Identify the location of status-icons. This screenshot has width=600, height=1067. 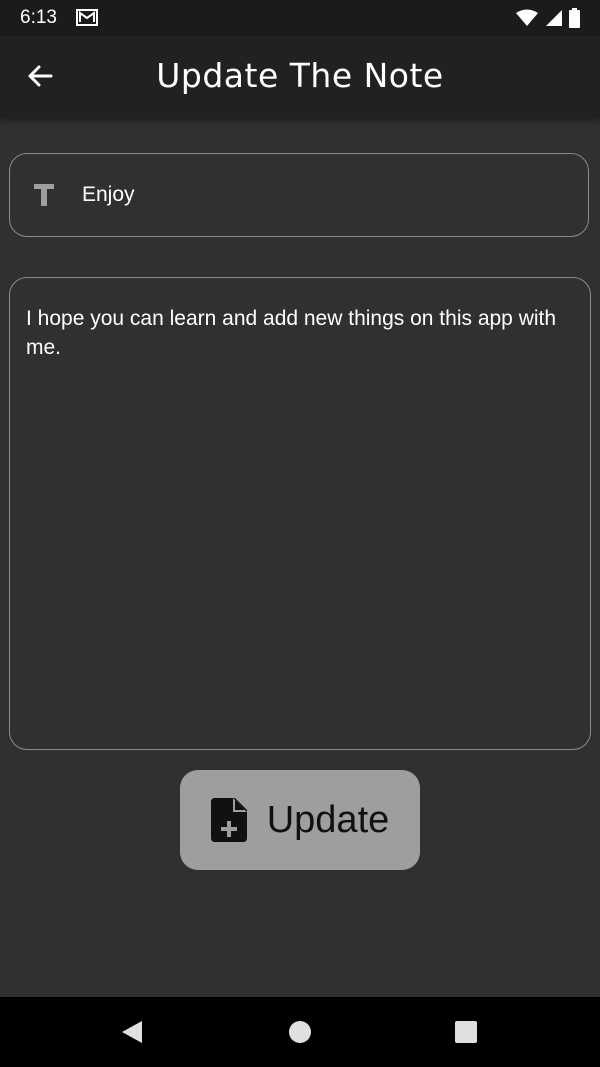
(547, 18).